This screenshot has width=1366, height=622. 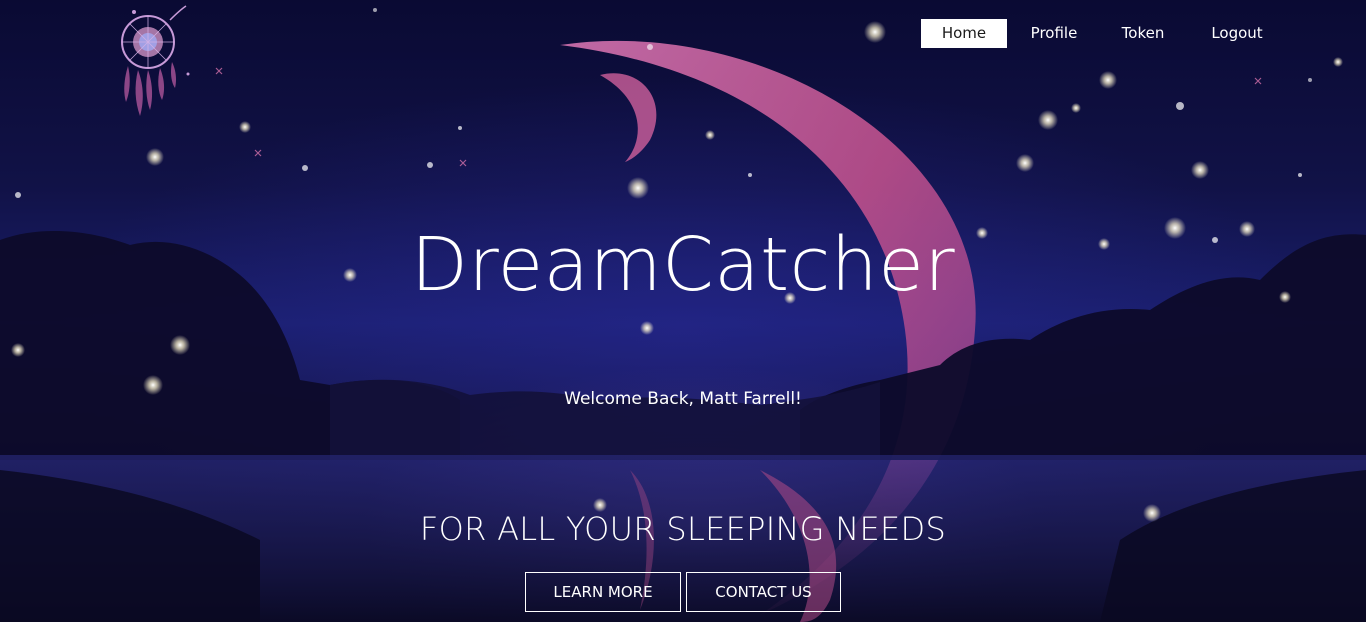 I want to click on learn-more-button: LEARN MORE, so click(x=603, y=592).